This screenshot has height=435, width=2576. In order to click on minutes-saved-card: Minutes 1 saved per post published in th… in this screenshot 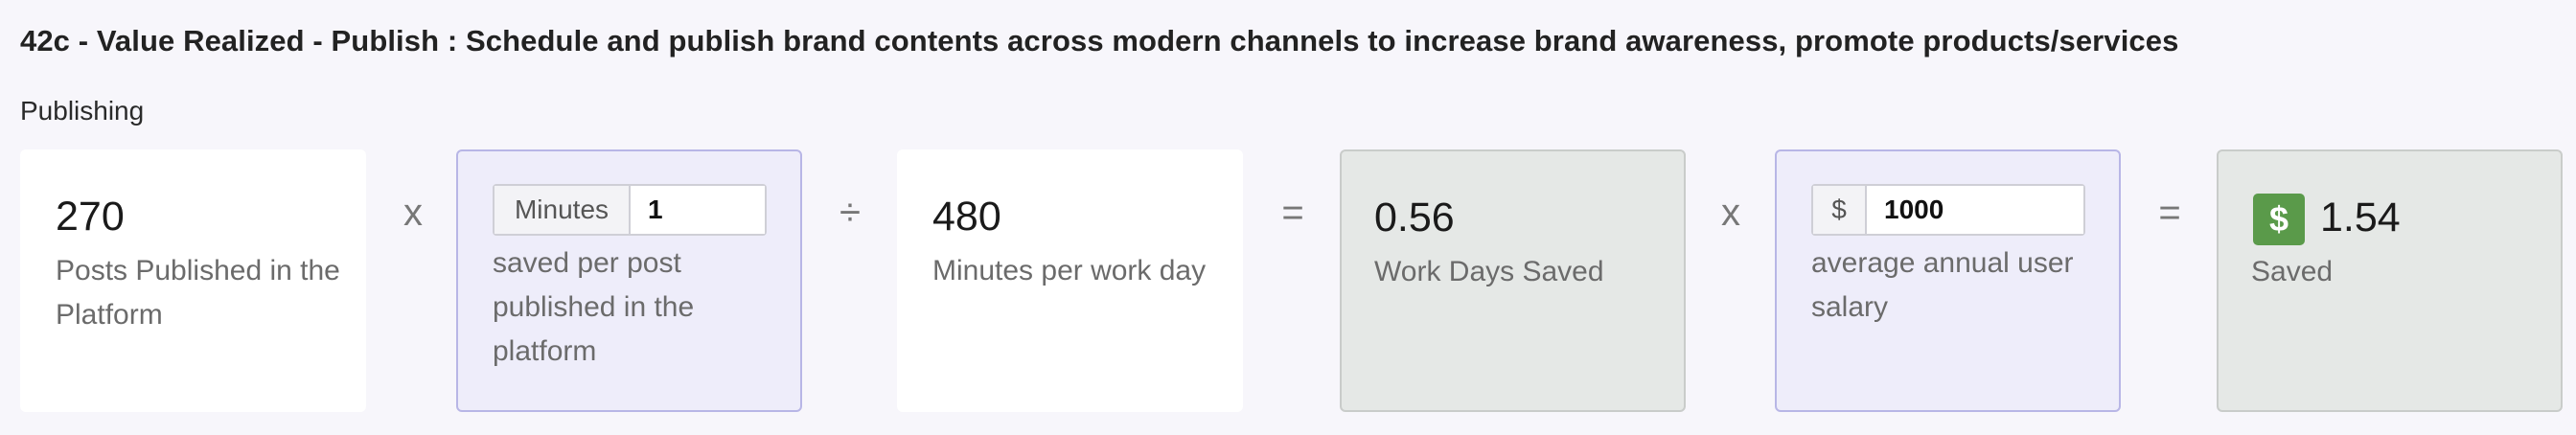, I will do `click(629, 280)`.